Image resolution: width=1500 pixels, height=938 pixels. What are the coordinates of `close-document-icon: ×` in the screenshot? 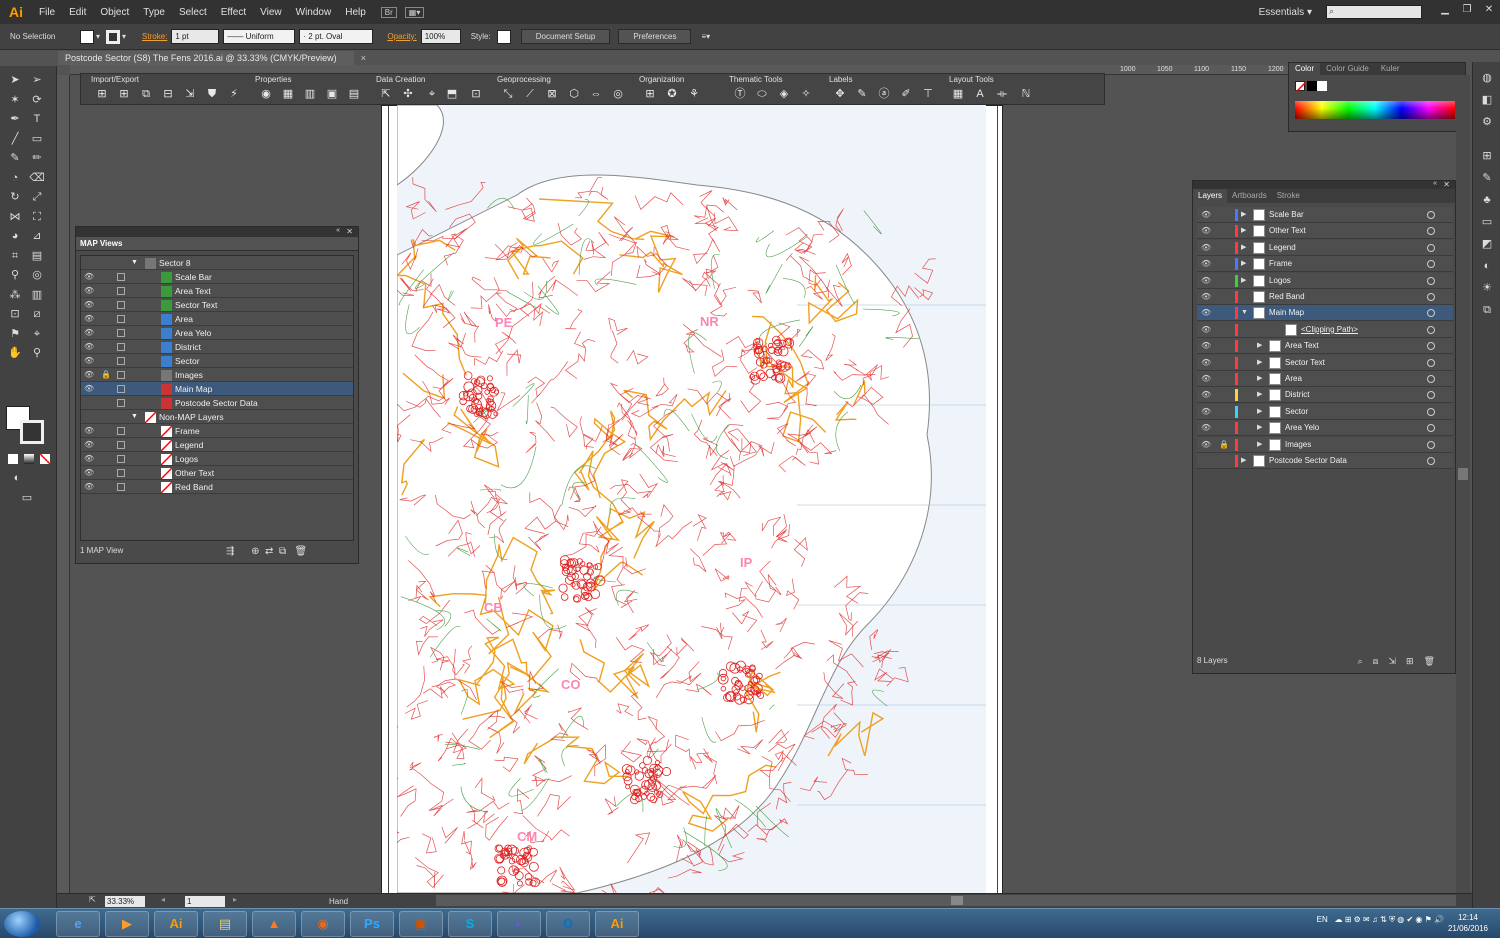 It's located at (363, 58).